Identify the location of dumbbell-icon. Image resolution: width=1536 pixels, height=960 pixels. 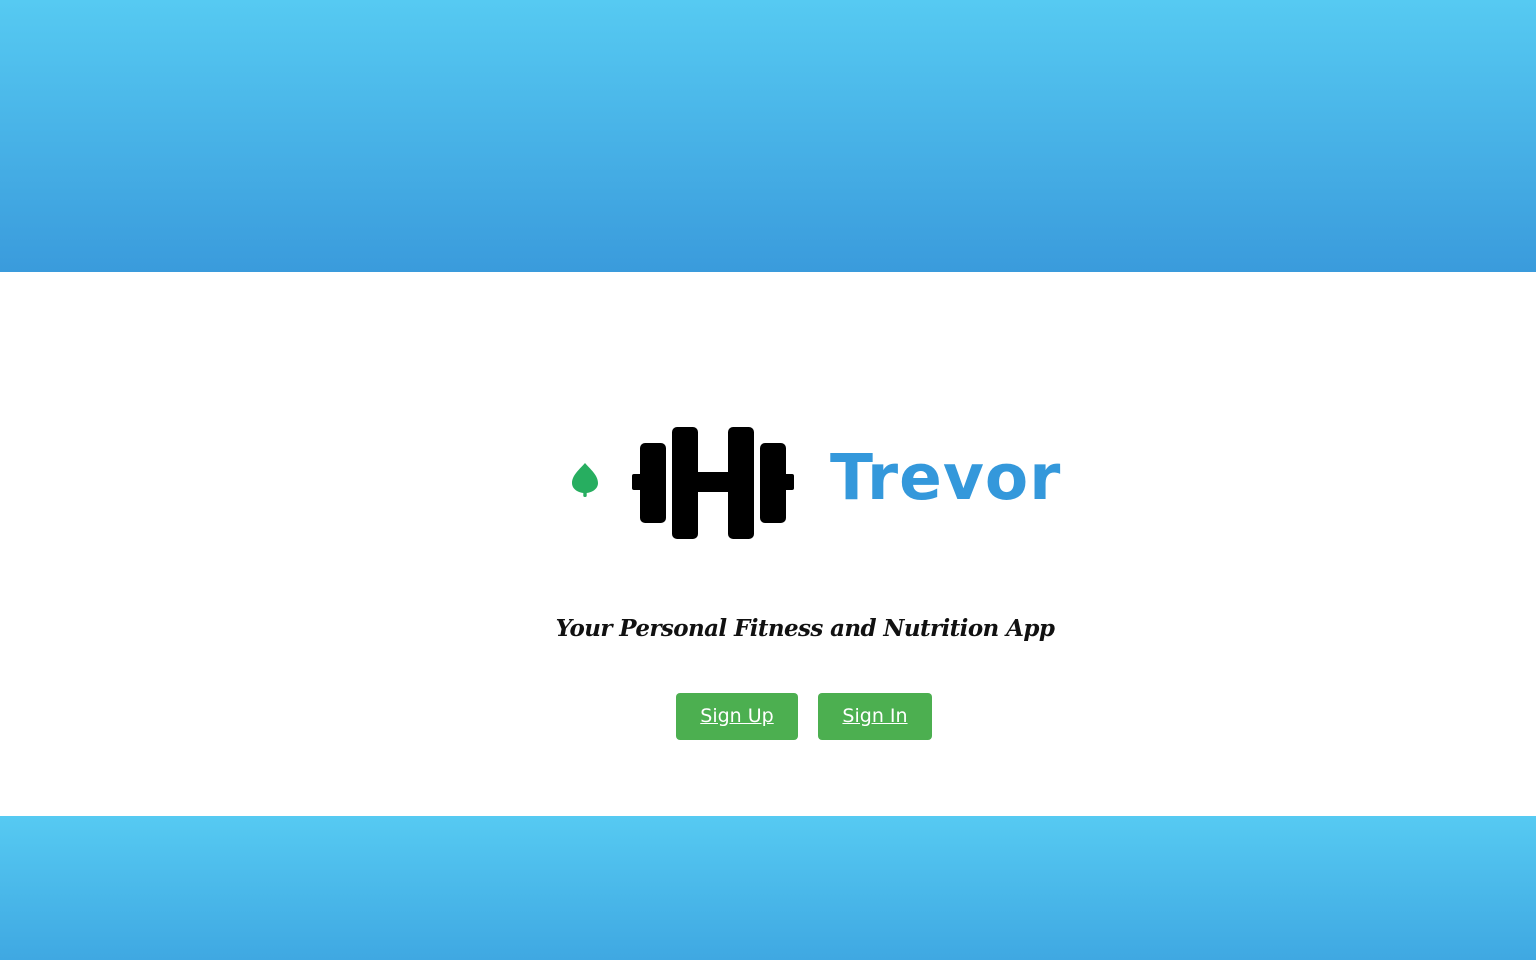
(713, 483).